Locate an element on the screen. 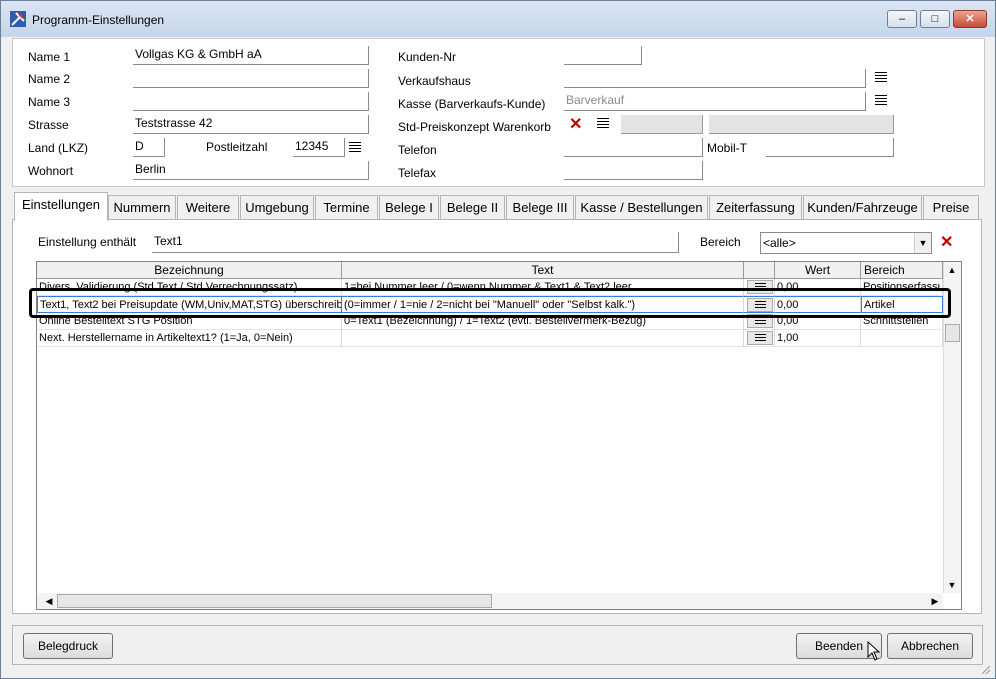 This screenshot has height=679, width=996. cash-field: Barverkauf is located at coordinates (715, 101).